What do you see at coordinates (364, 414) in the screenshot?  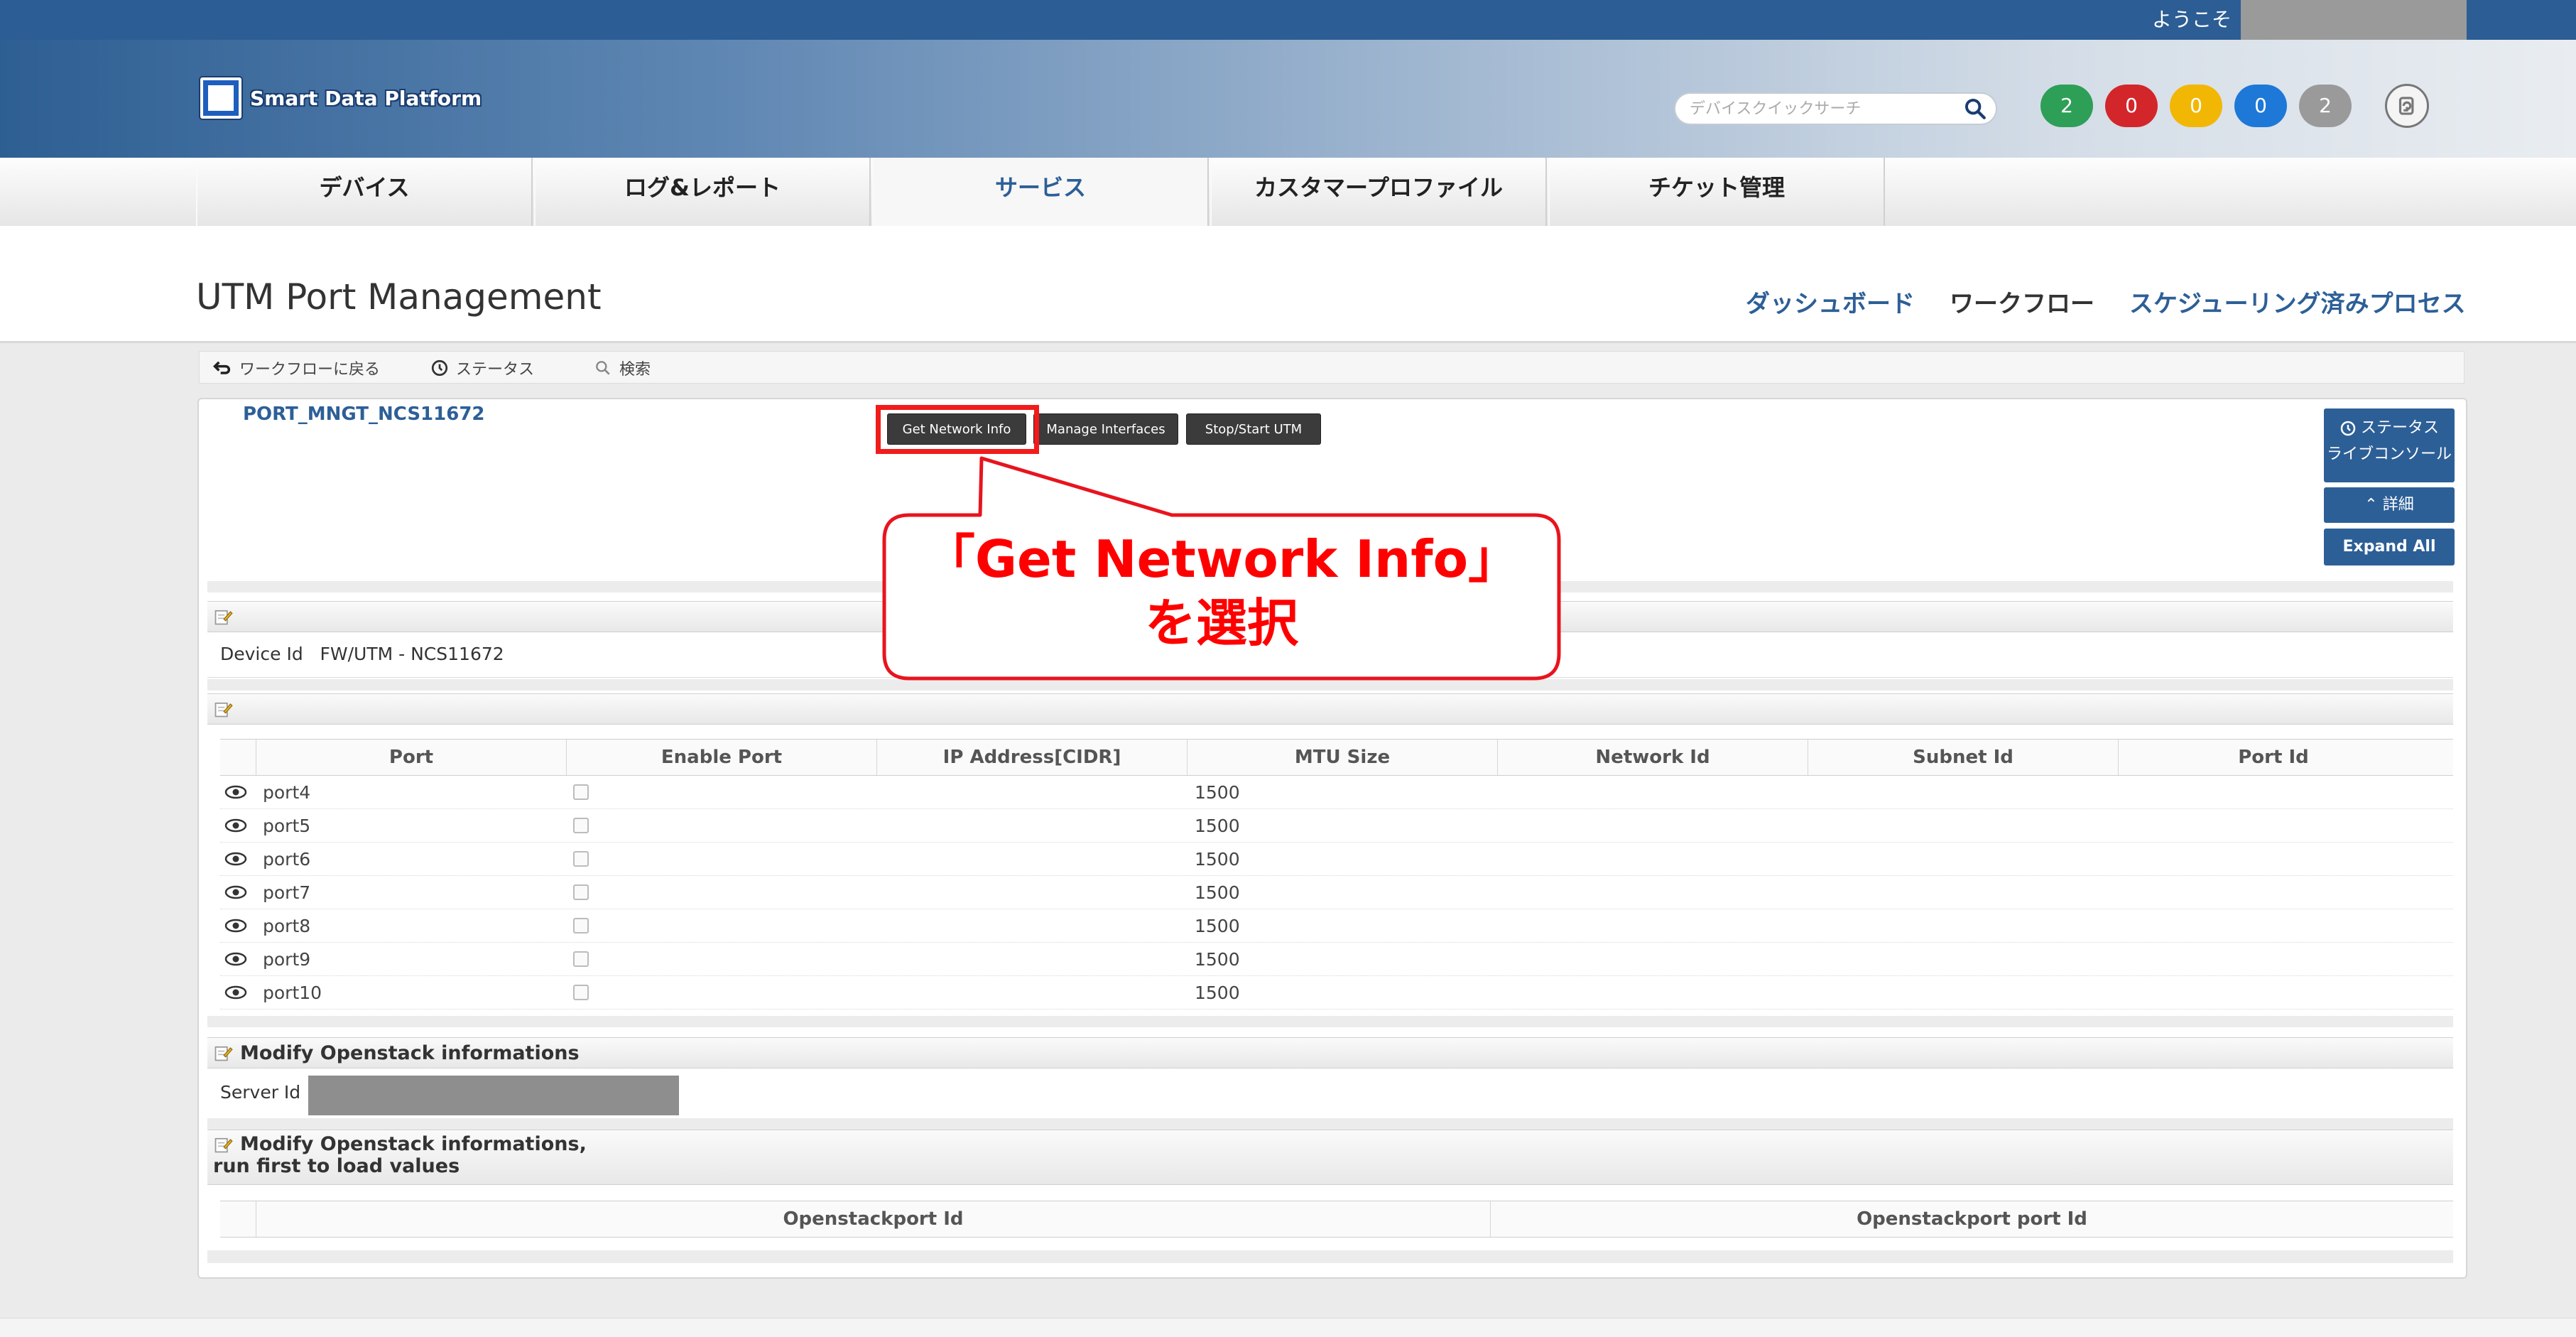 I see `process-name: PORT_MNGT_NCS11672` at bounding box center [364, 414].